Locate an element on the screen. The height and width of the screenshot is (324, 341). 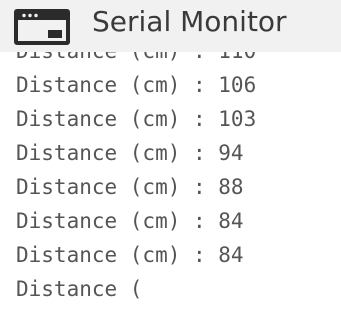
serial-output-line: Distance (cm) : 110 is located at coordinates (136, 60).